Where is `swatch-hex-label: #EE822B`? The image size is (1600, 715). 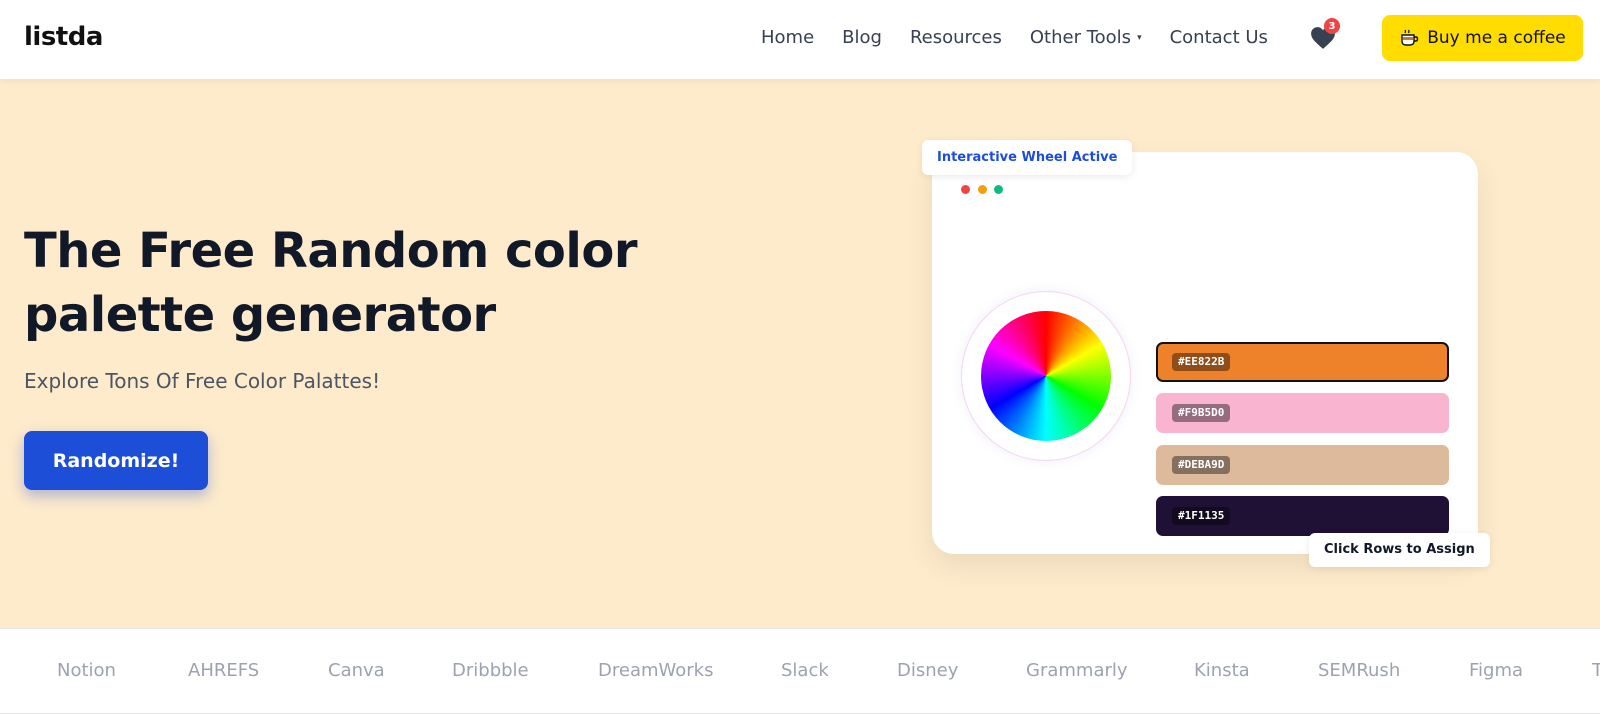
swatch-hex-label: #EE822B is located at coordinates (1201, 362).